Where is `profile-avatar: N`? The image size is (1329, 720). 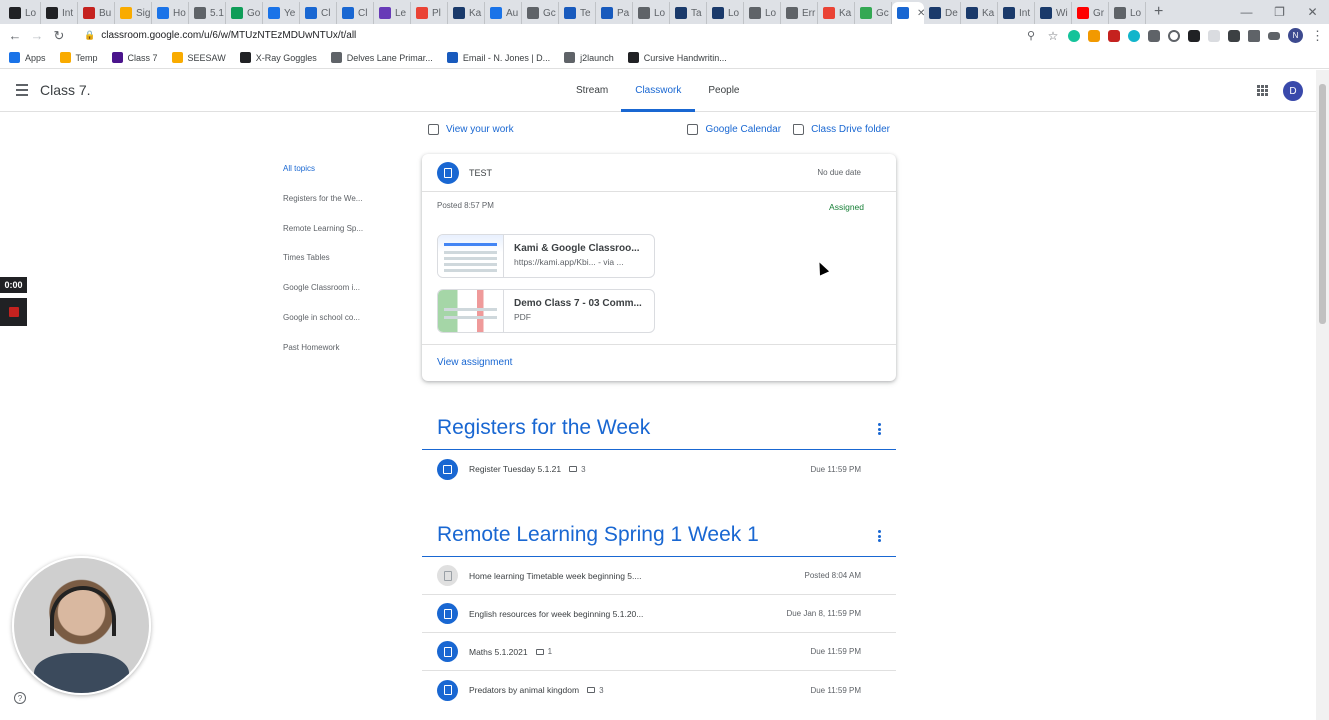 profile-avatar: N is located at coordinates (1295, 35).